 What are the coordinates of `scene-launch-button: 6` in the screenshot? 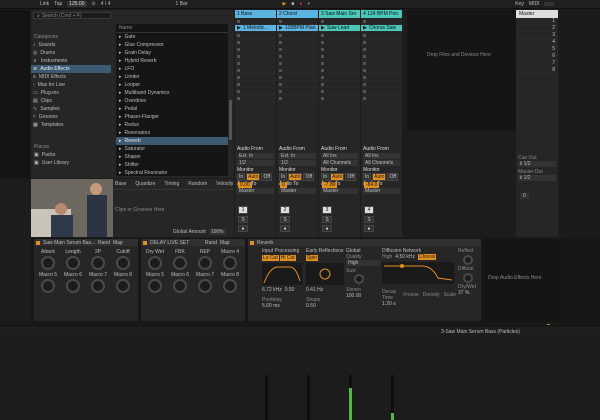 It's located at (537, 56).